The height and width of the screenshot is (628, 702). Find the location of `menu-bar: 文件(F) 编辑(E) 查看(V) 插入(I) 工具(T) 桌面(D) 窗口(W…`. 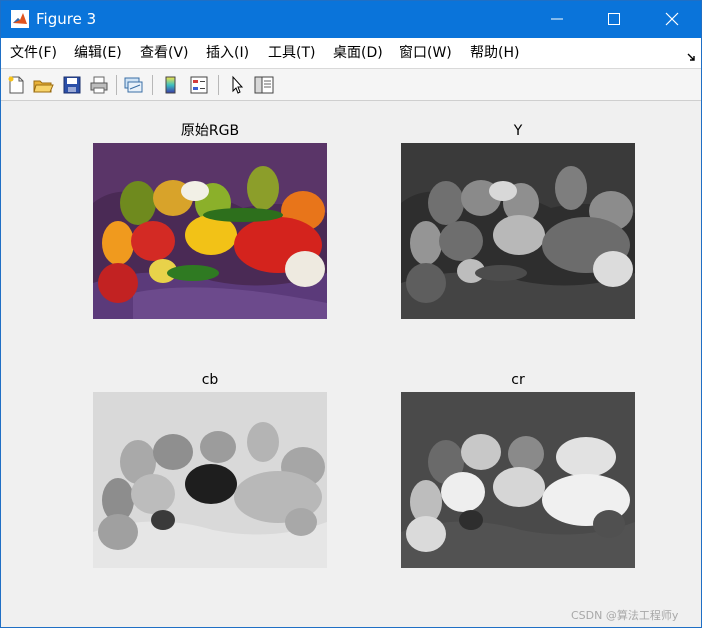

menu-bar: 文件(F) 编辑(E) 查看(V) 插入(I) 工具(T) 桌面(D) 窗口(W… is located at coordinates (351, 53).